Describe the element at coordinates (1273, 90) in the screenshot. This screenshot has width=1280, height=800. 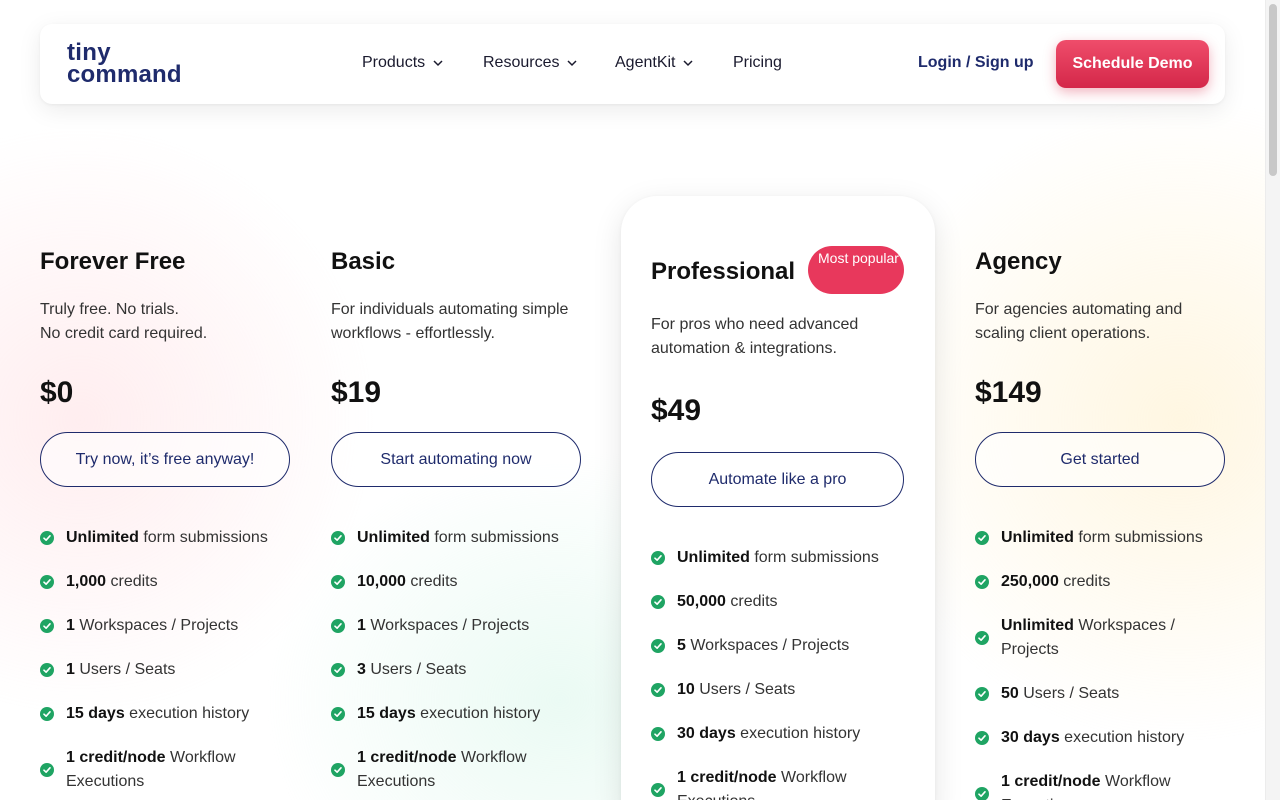
I see `scrollbar-thumb` at that location.